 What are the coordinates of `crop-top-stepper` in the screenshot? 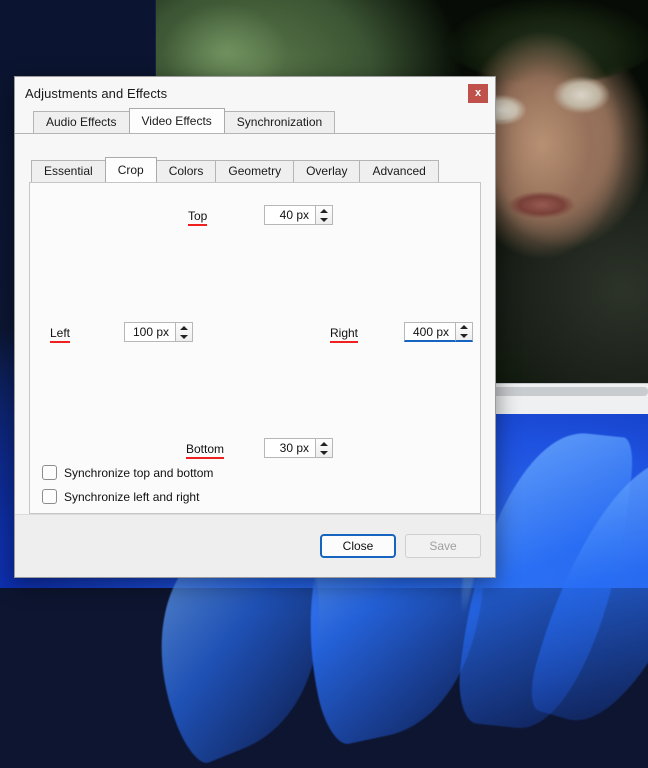 It's located at (324, 215).